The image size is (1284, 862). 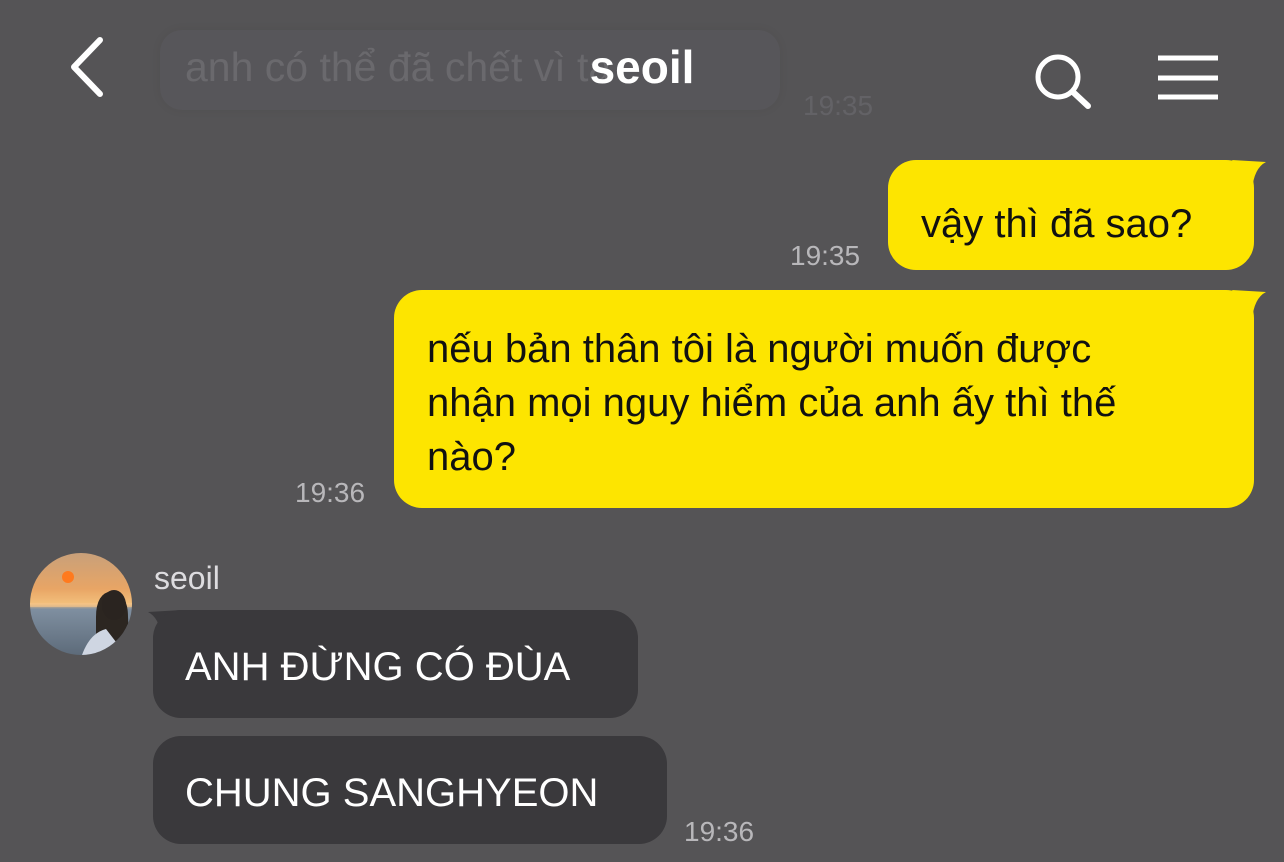 I want to click on scrolled-message-time: 19:35, so click(x=838, y=105).